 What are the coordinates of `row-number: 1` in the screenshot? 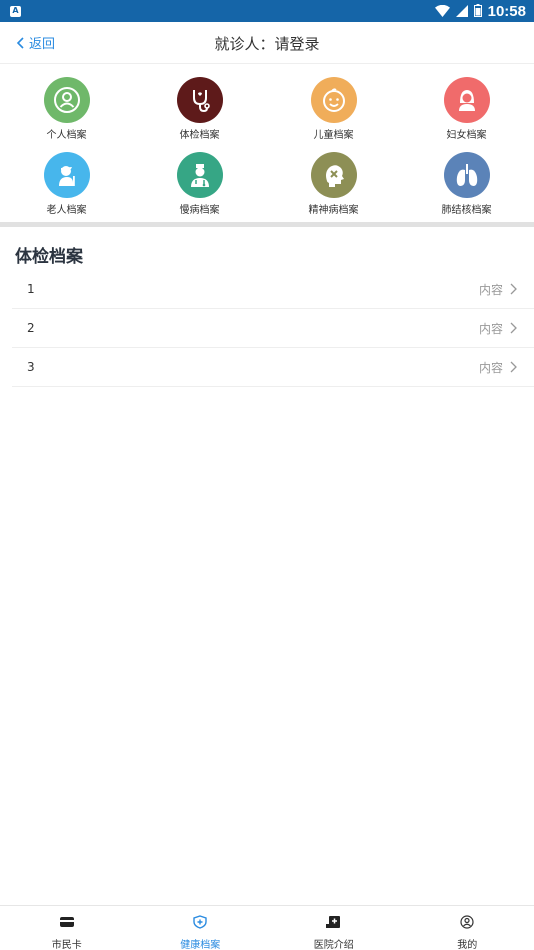 It's located at (31, 289).